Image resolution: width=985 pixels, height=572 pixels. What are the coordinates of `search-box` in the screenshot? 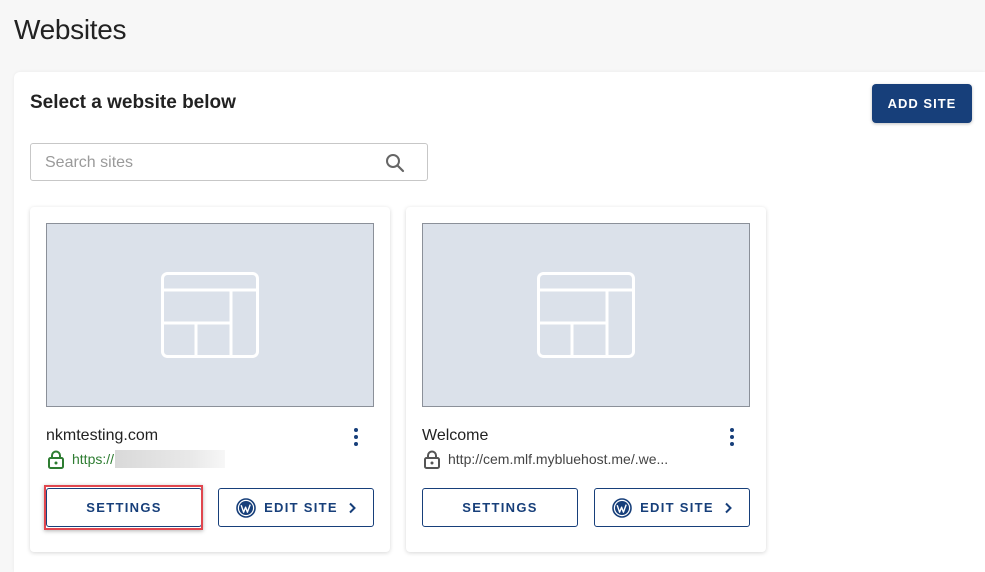 It's located at (229, 162).